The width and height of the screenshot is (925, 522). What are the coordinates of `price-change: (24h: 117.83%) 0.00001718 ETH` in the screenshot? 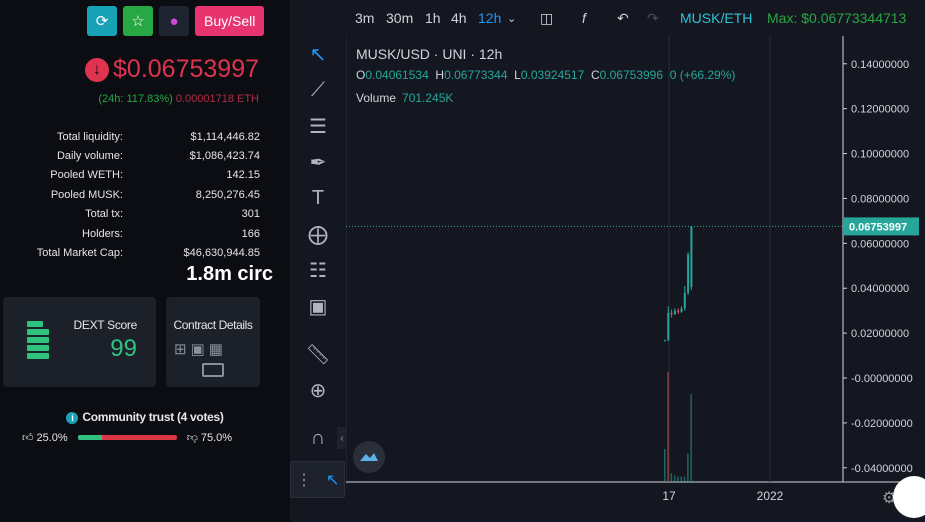 It's located at (178, 99).